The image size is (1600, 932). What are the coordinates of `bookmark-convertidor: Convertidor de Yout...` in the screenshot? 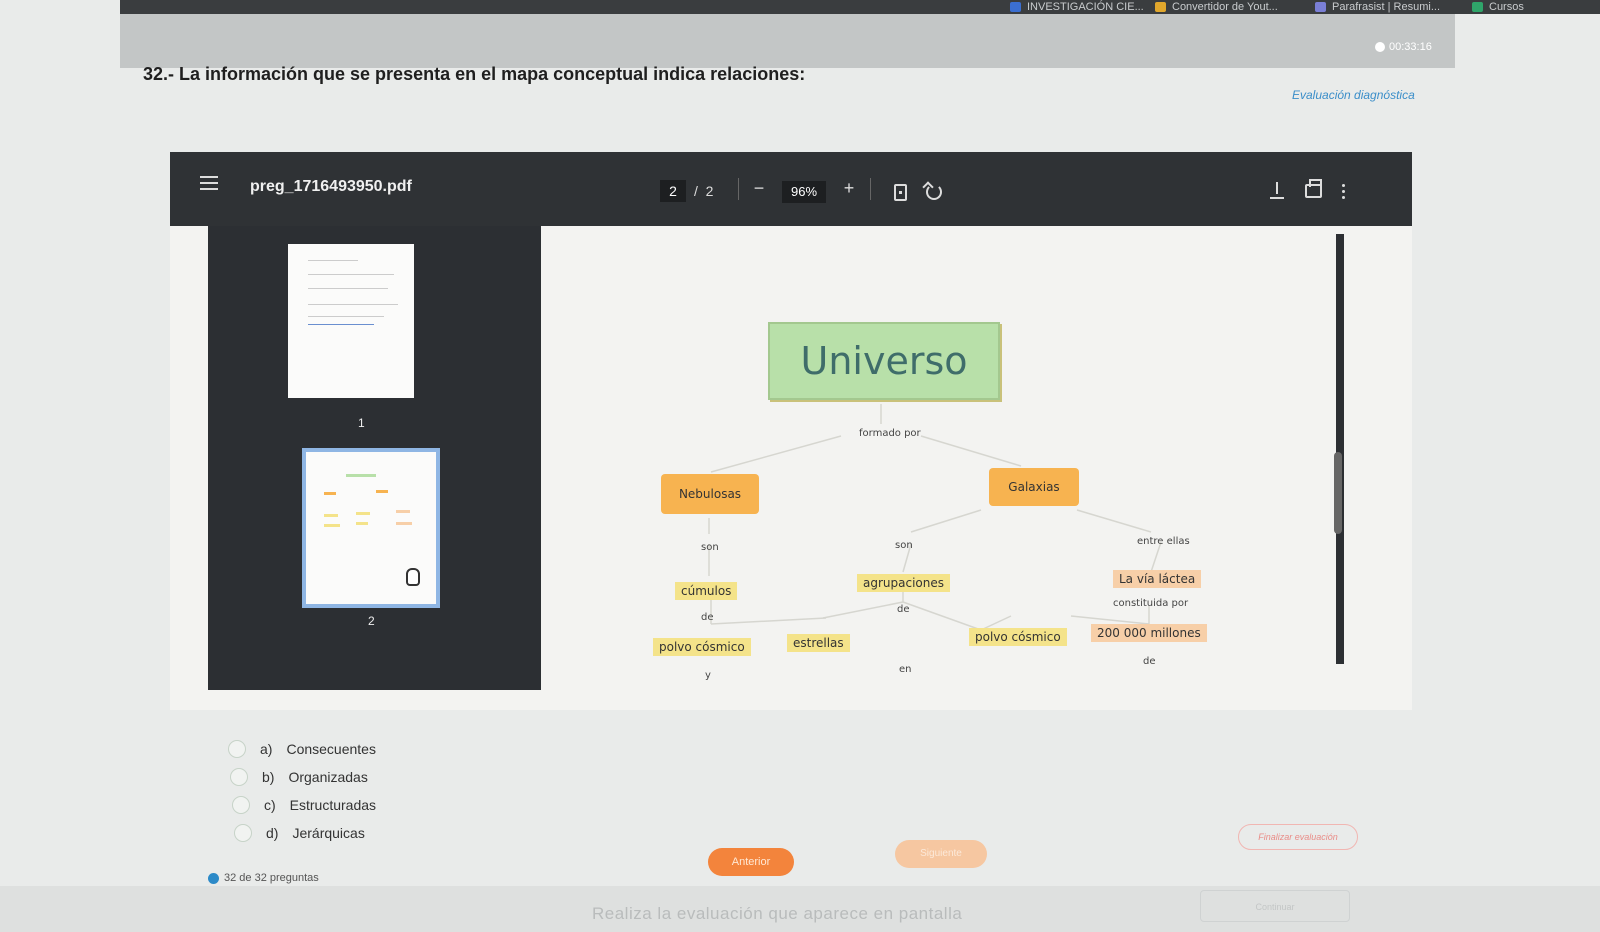 It's located at (1216, 7).